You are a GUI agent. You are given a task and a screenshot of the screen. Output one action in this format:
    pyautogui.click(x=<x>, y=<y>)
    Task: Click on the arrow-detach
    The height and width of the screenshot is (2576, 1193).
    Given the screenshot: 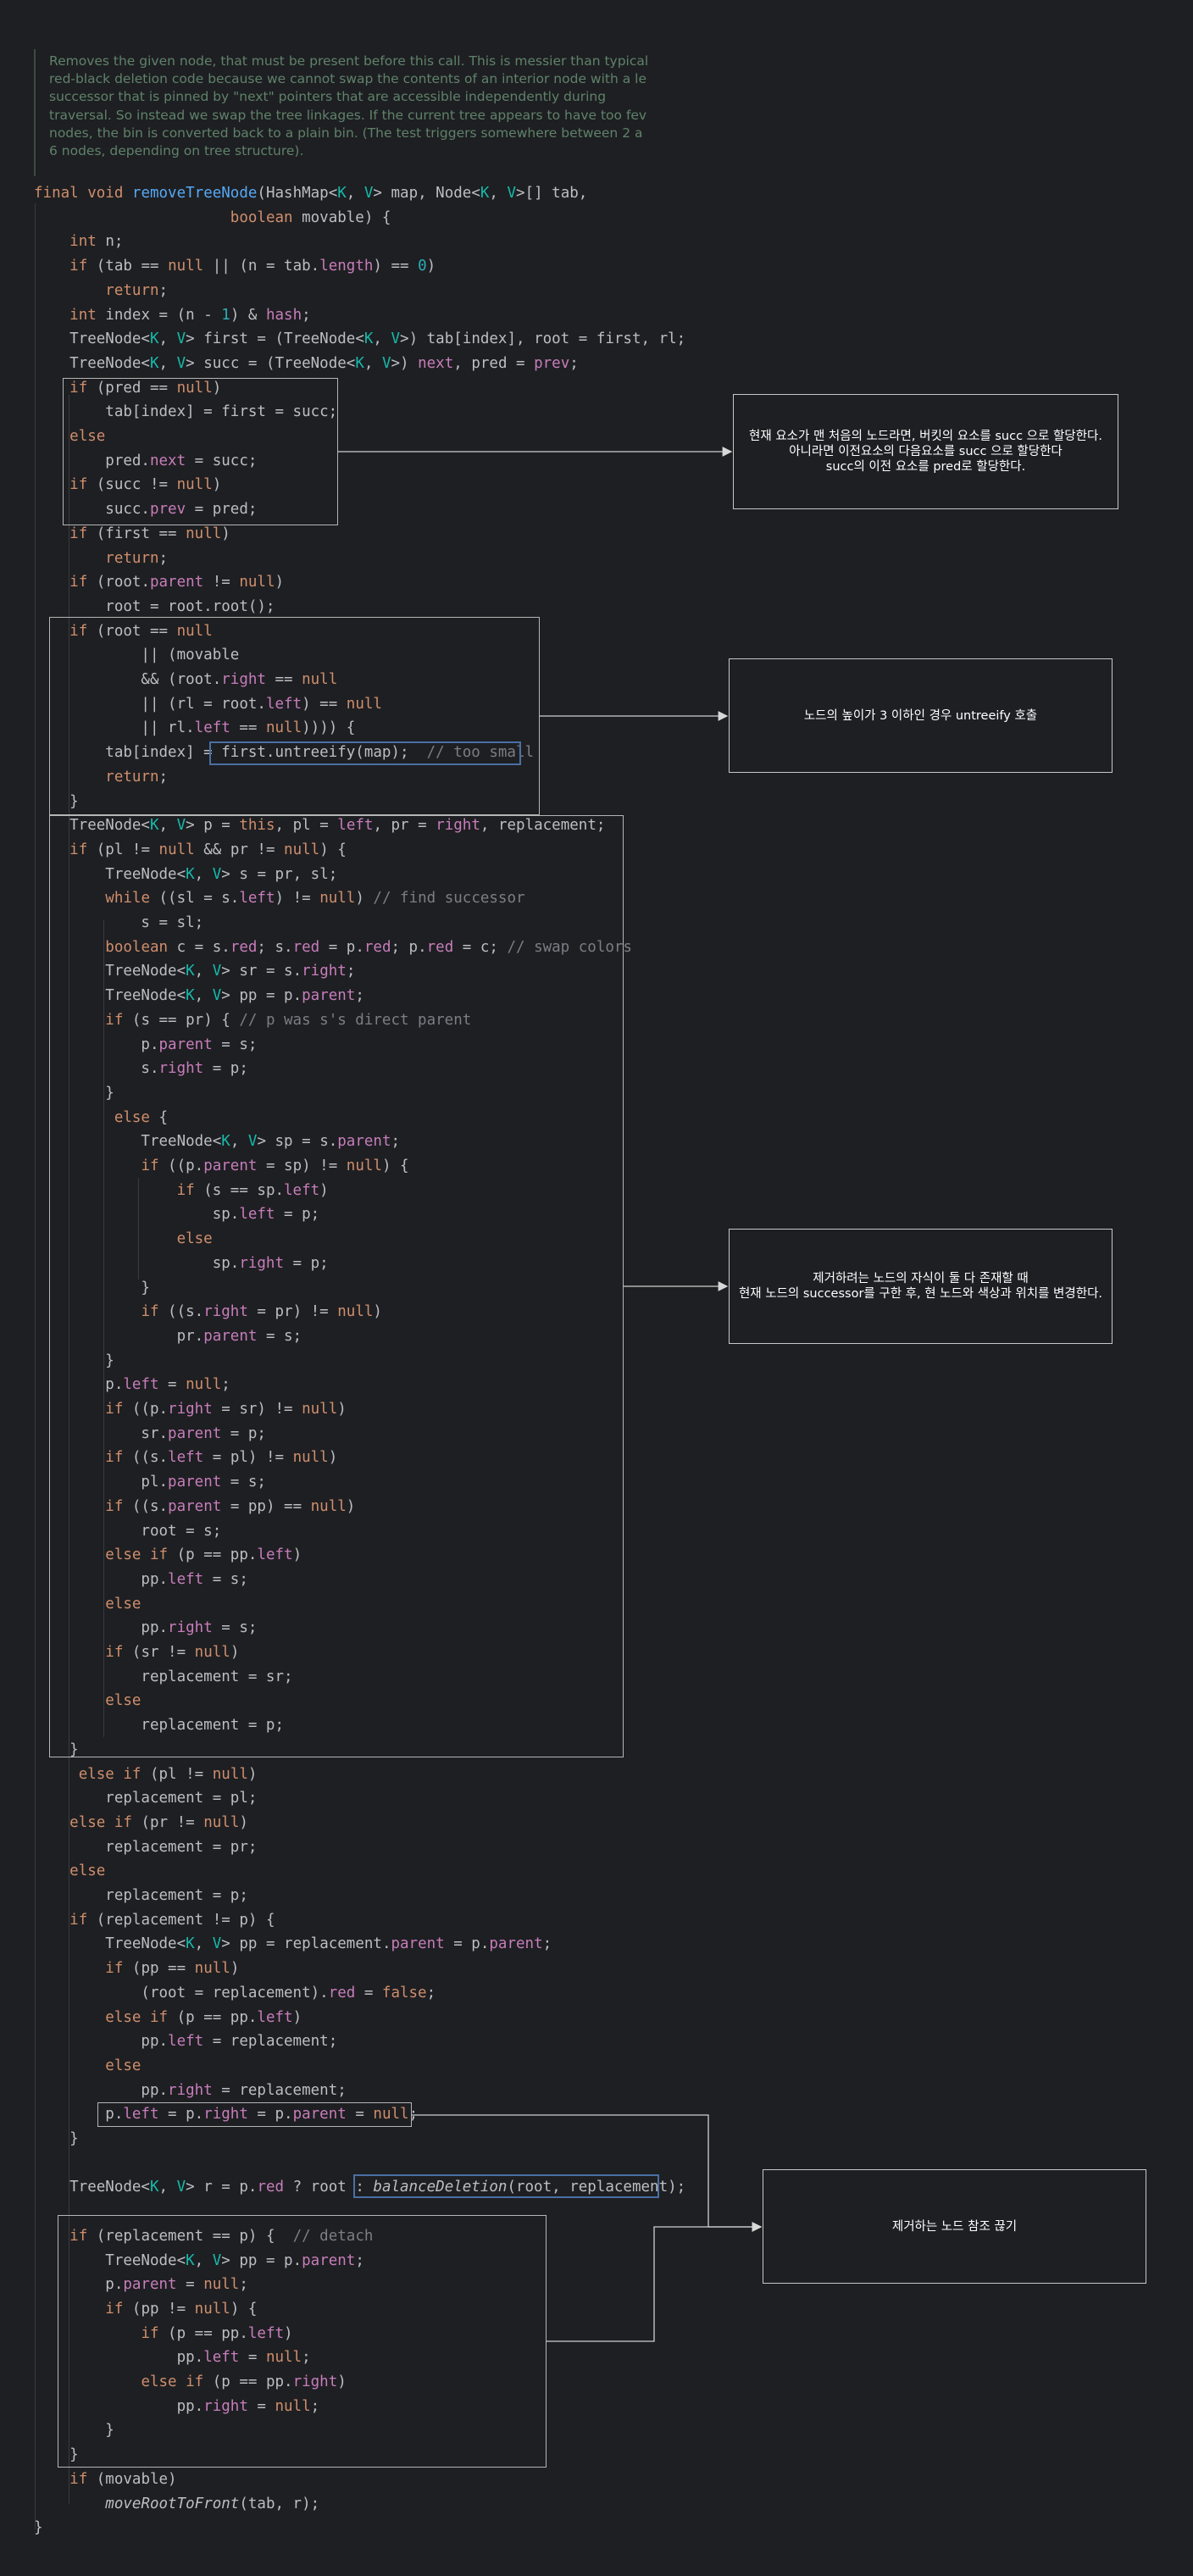 What is the action you would take?
    pyautogui.click(x=655, y=2282)
    